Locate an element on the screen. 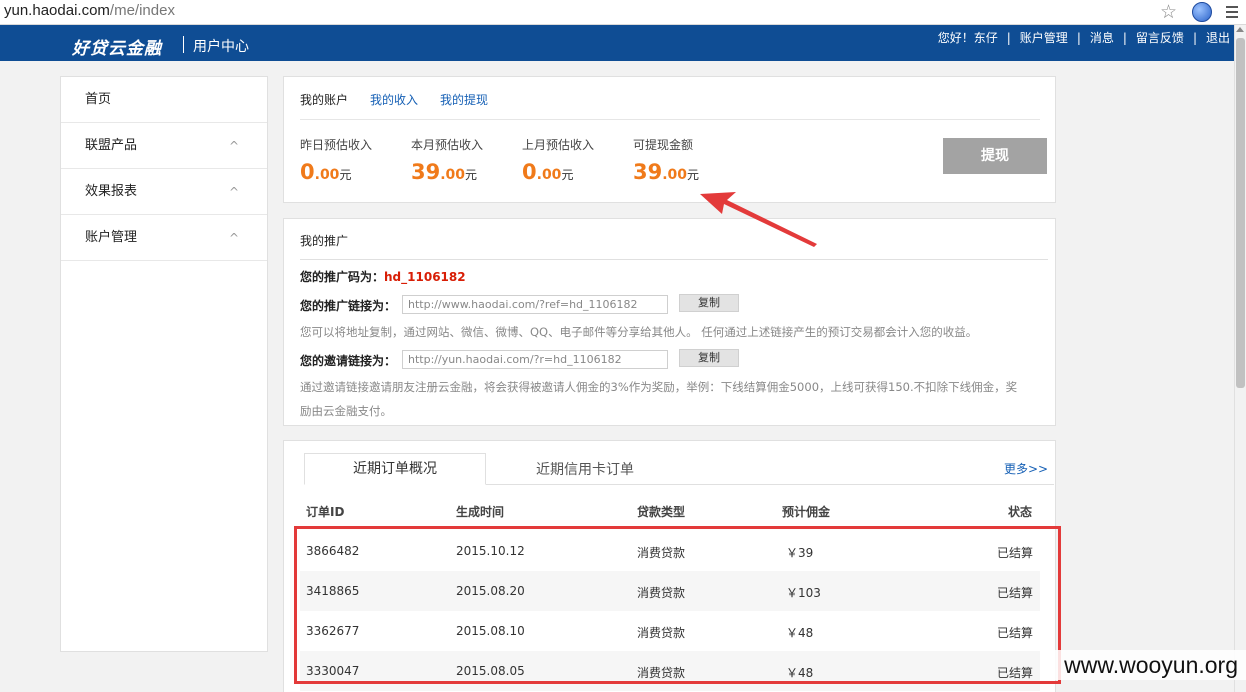  sidebar-item-reports: 效果报表 ^ is located at coordinates (164, 192).